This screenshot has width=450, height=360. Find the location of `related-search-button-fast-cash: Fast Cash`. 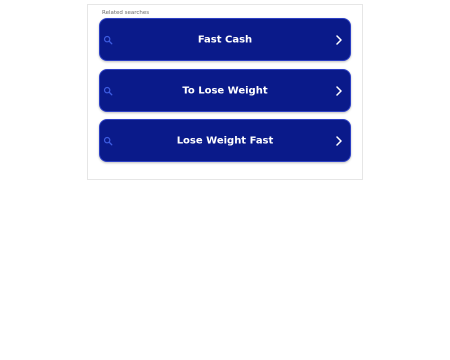

related-search-button-fast-cash: Fast Cash is located at coordinates (225, 39).